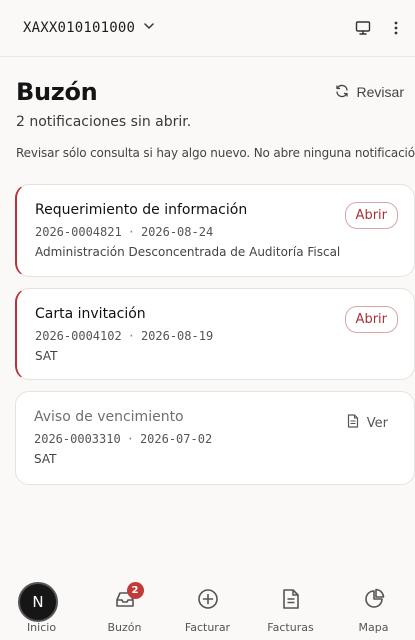 The height and width of the screenshot is (640, 415). What do you see at coordinates (124, 232) in the screenshot?
I see `notification-meta: 2026-0004821 · 2026-08-24` at bounding box center [124, 232].